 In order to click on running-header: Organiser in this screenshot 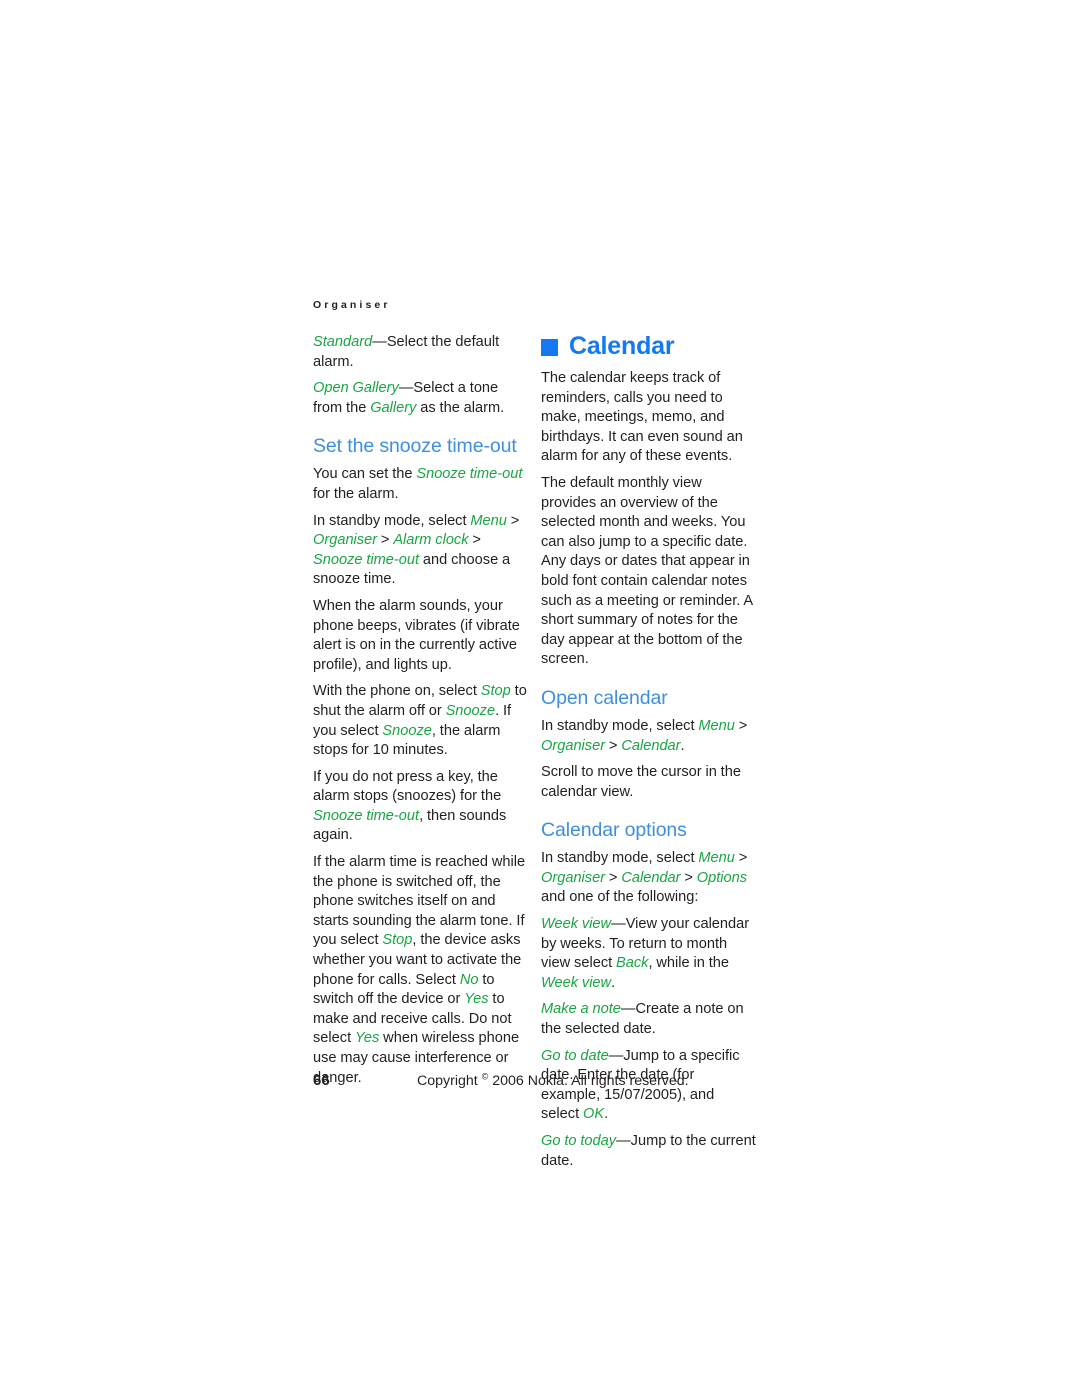, I will do `click(352, 305)`.